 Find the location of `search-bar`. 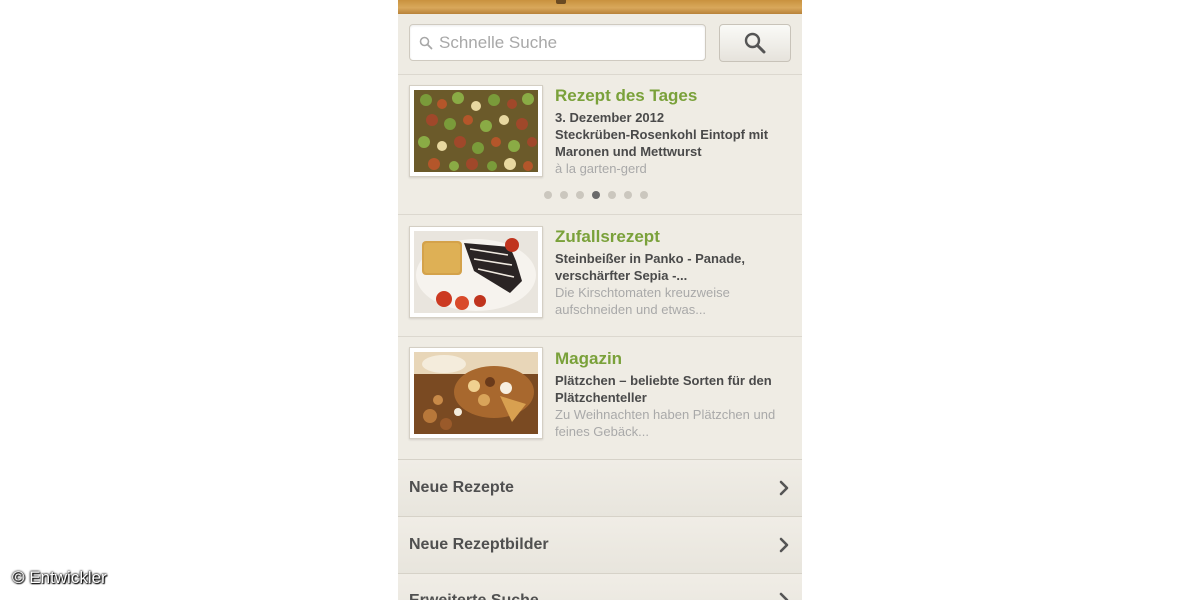

search-bar is located at coordinates (600, 44).